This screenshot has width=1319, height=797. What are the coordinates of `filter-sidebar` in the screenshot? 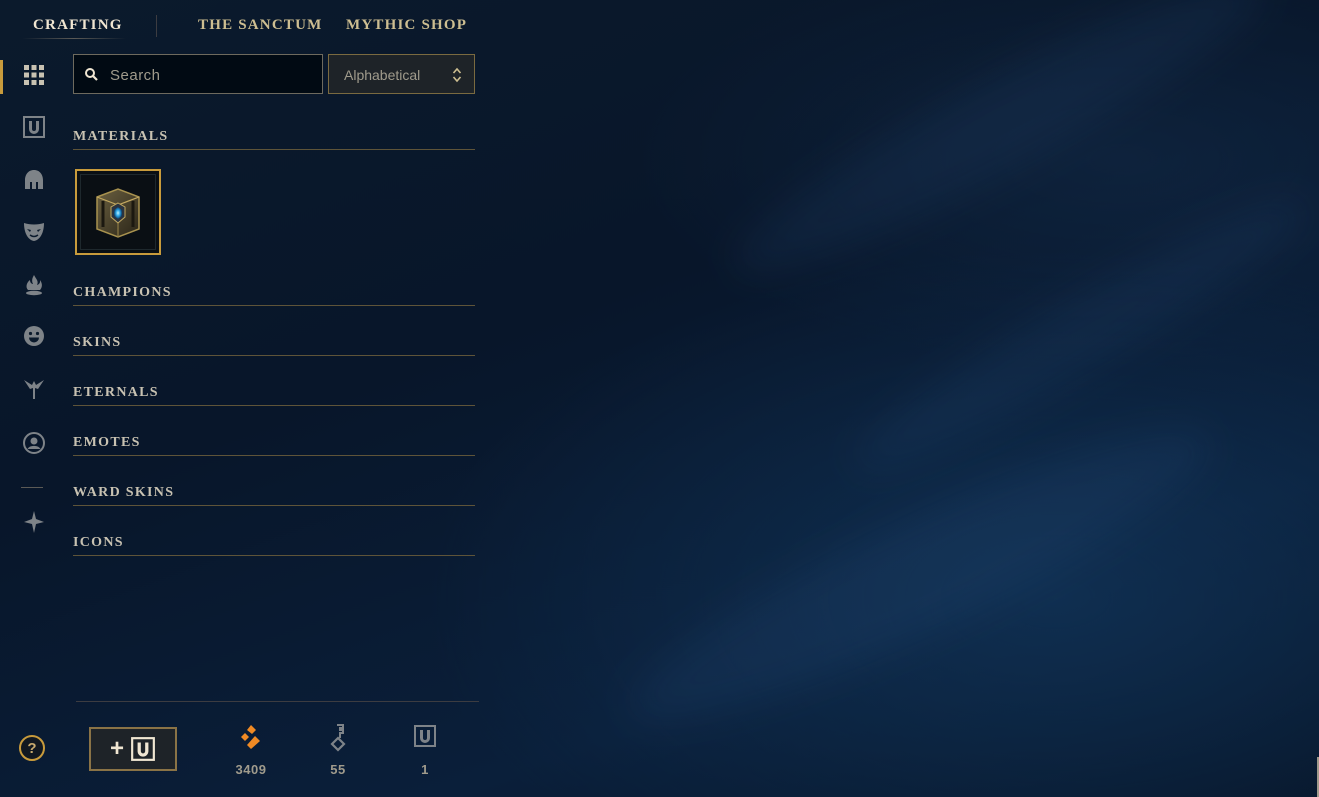 It's located at (33, 424).